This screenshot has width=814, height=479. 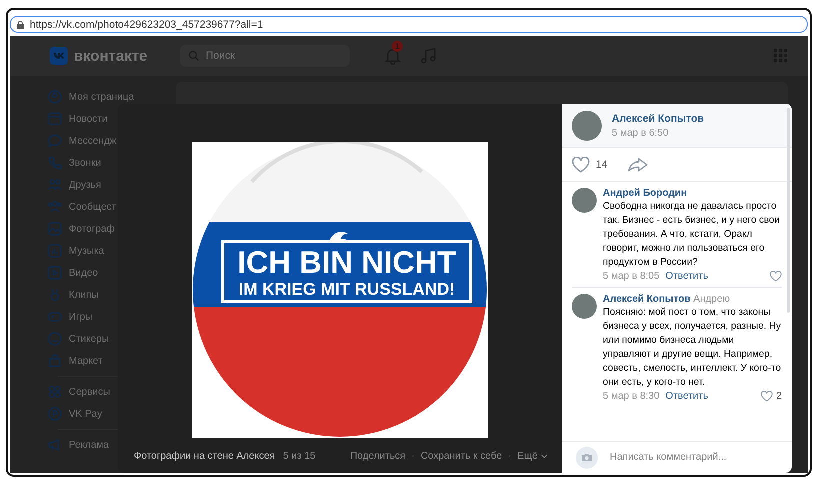 I want to click on grid-icon, so click(x=55, y=392).